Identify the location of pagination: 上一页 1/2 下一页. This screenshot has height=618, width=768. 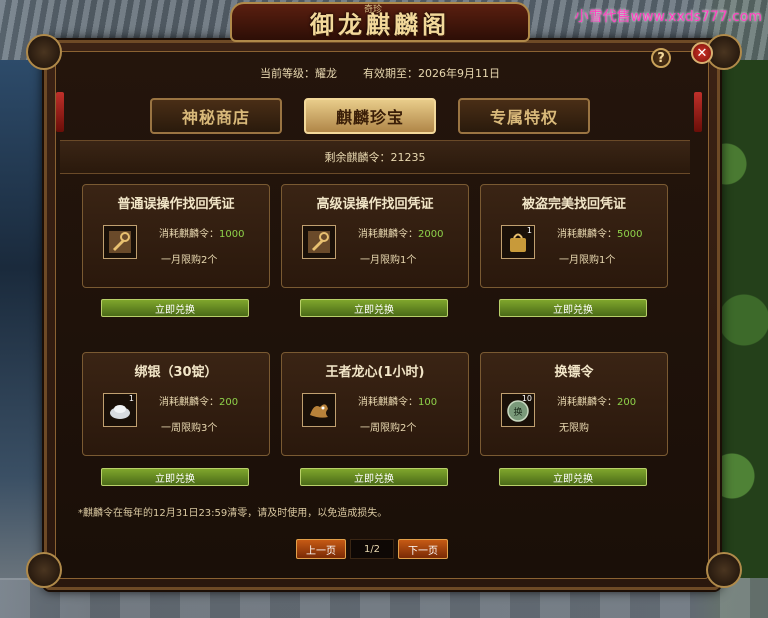
(372, 549).